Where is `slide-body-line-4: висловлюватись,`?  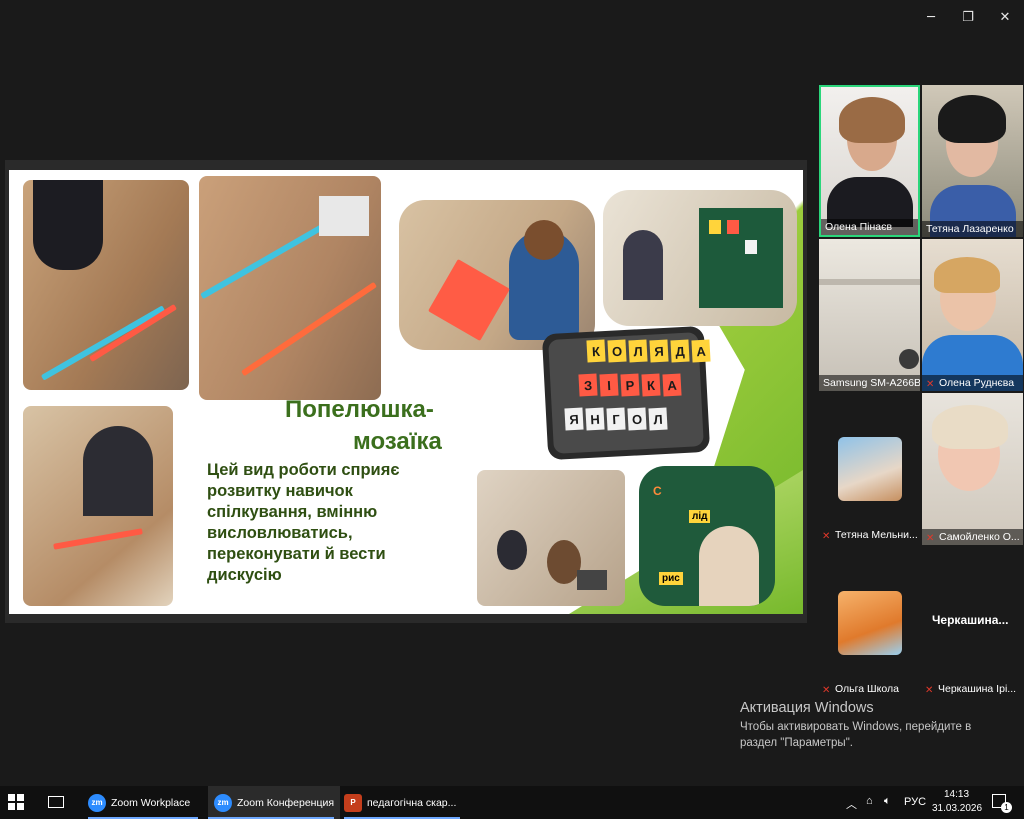 slide-body-line-4: висловлюватись, is located at coordinates (280, 533).